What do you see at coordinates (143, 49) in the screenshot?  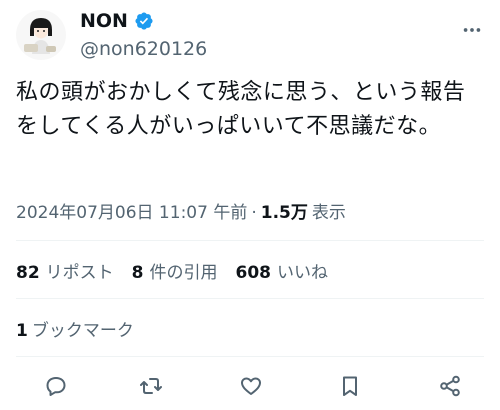 I see `author-handle: @non620126` at bounding box center [143, 49].